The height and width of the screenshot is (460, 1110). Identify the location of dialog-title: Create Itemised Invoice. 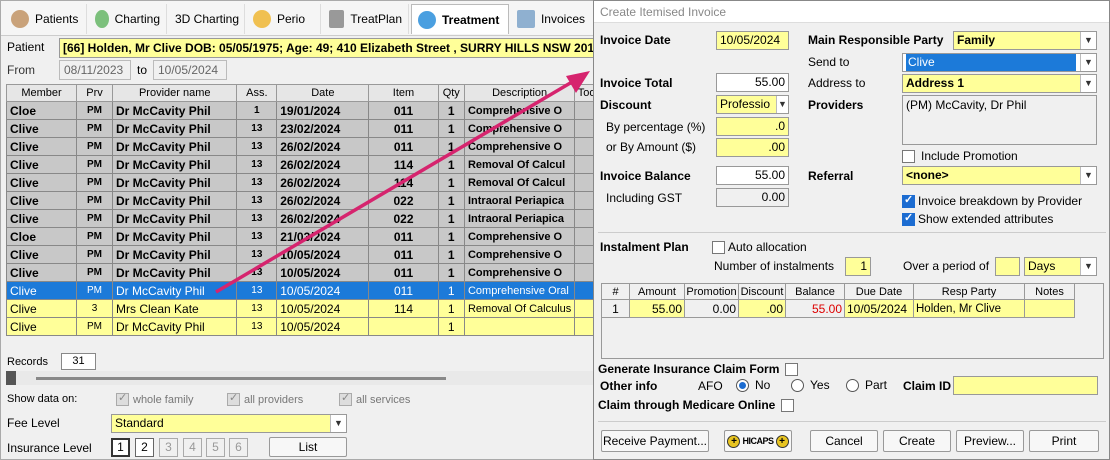
(851, 12).